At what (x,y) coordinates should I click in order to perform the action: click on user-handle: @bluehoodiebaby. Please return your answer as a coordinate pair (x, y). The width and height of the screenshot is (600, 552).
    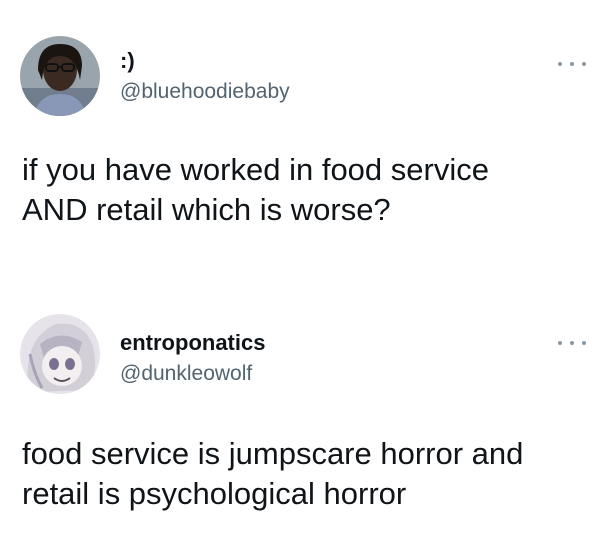
    Looking at the image, I should click on (205, 92).